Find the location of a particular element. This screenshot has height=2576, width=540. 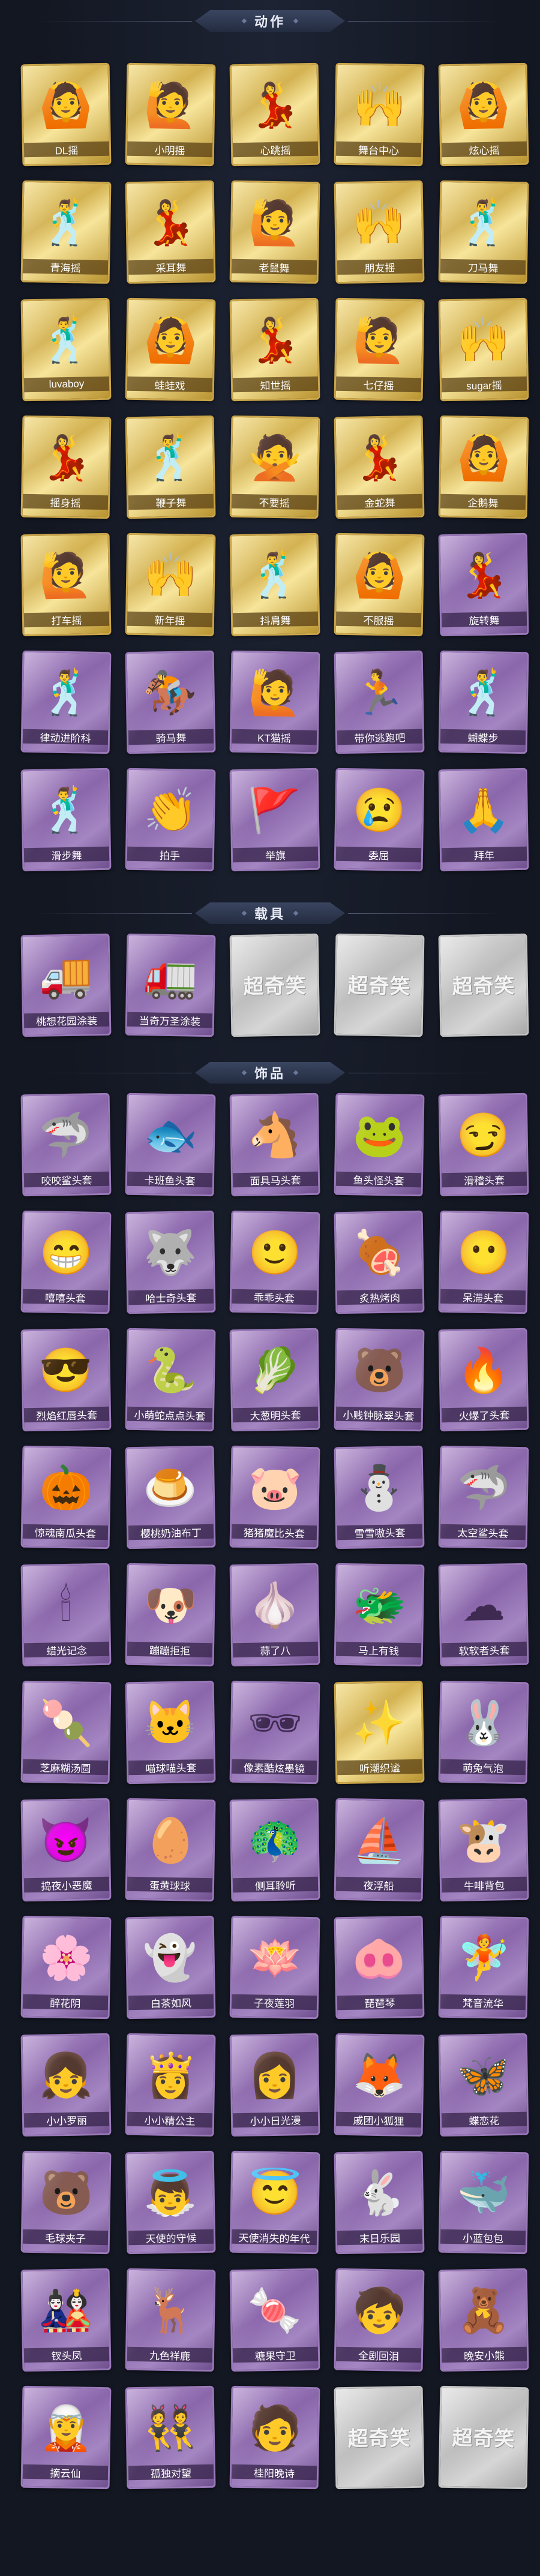

item-card: 🦋 蝶恋花 is located at coordinates (483, 2085).